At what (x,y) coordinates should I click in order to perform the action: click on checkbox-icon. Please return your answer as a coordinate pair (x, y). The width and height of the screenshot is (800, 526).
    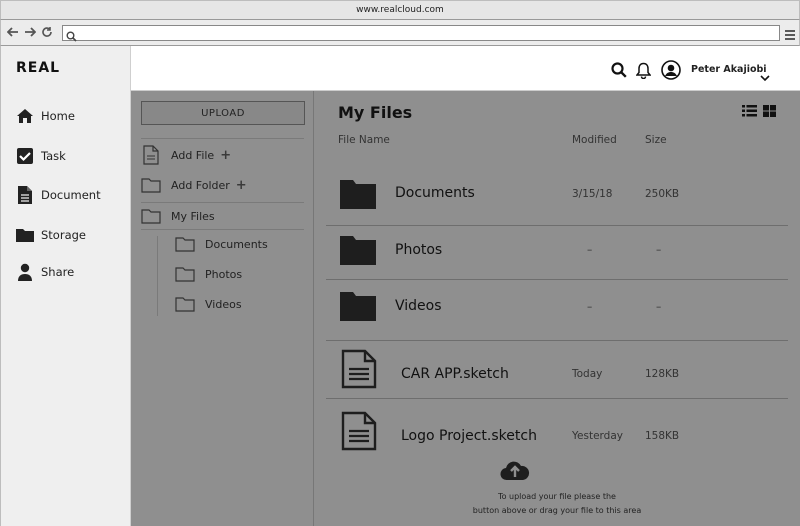
    Looking at the image, I should click on (25, 156).